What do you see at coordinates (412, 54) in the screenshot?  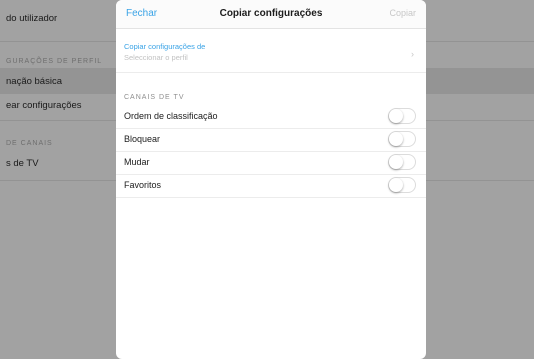 I see `chevron-right-icon: ›` at bounding box center [412, 54].